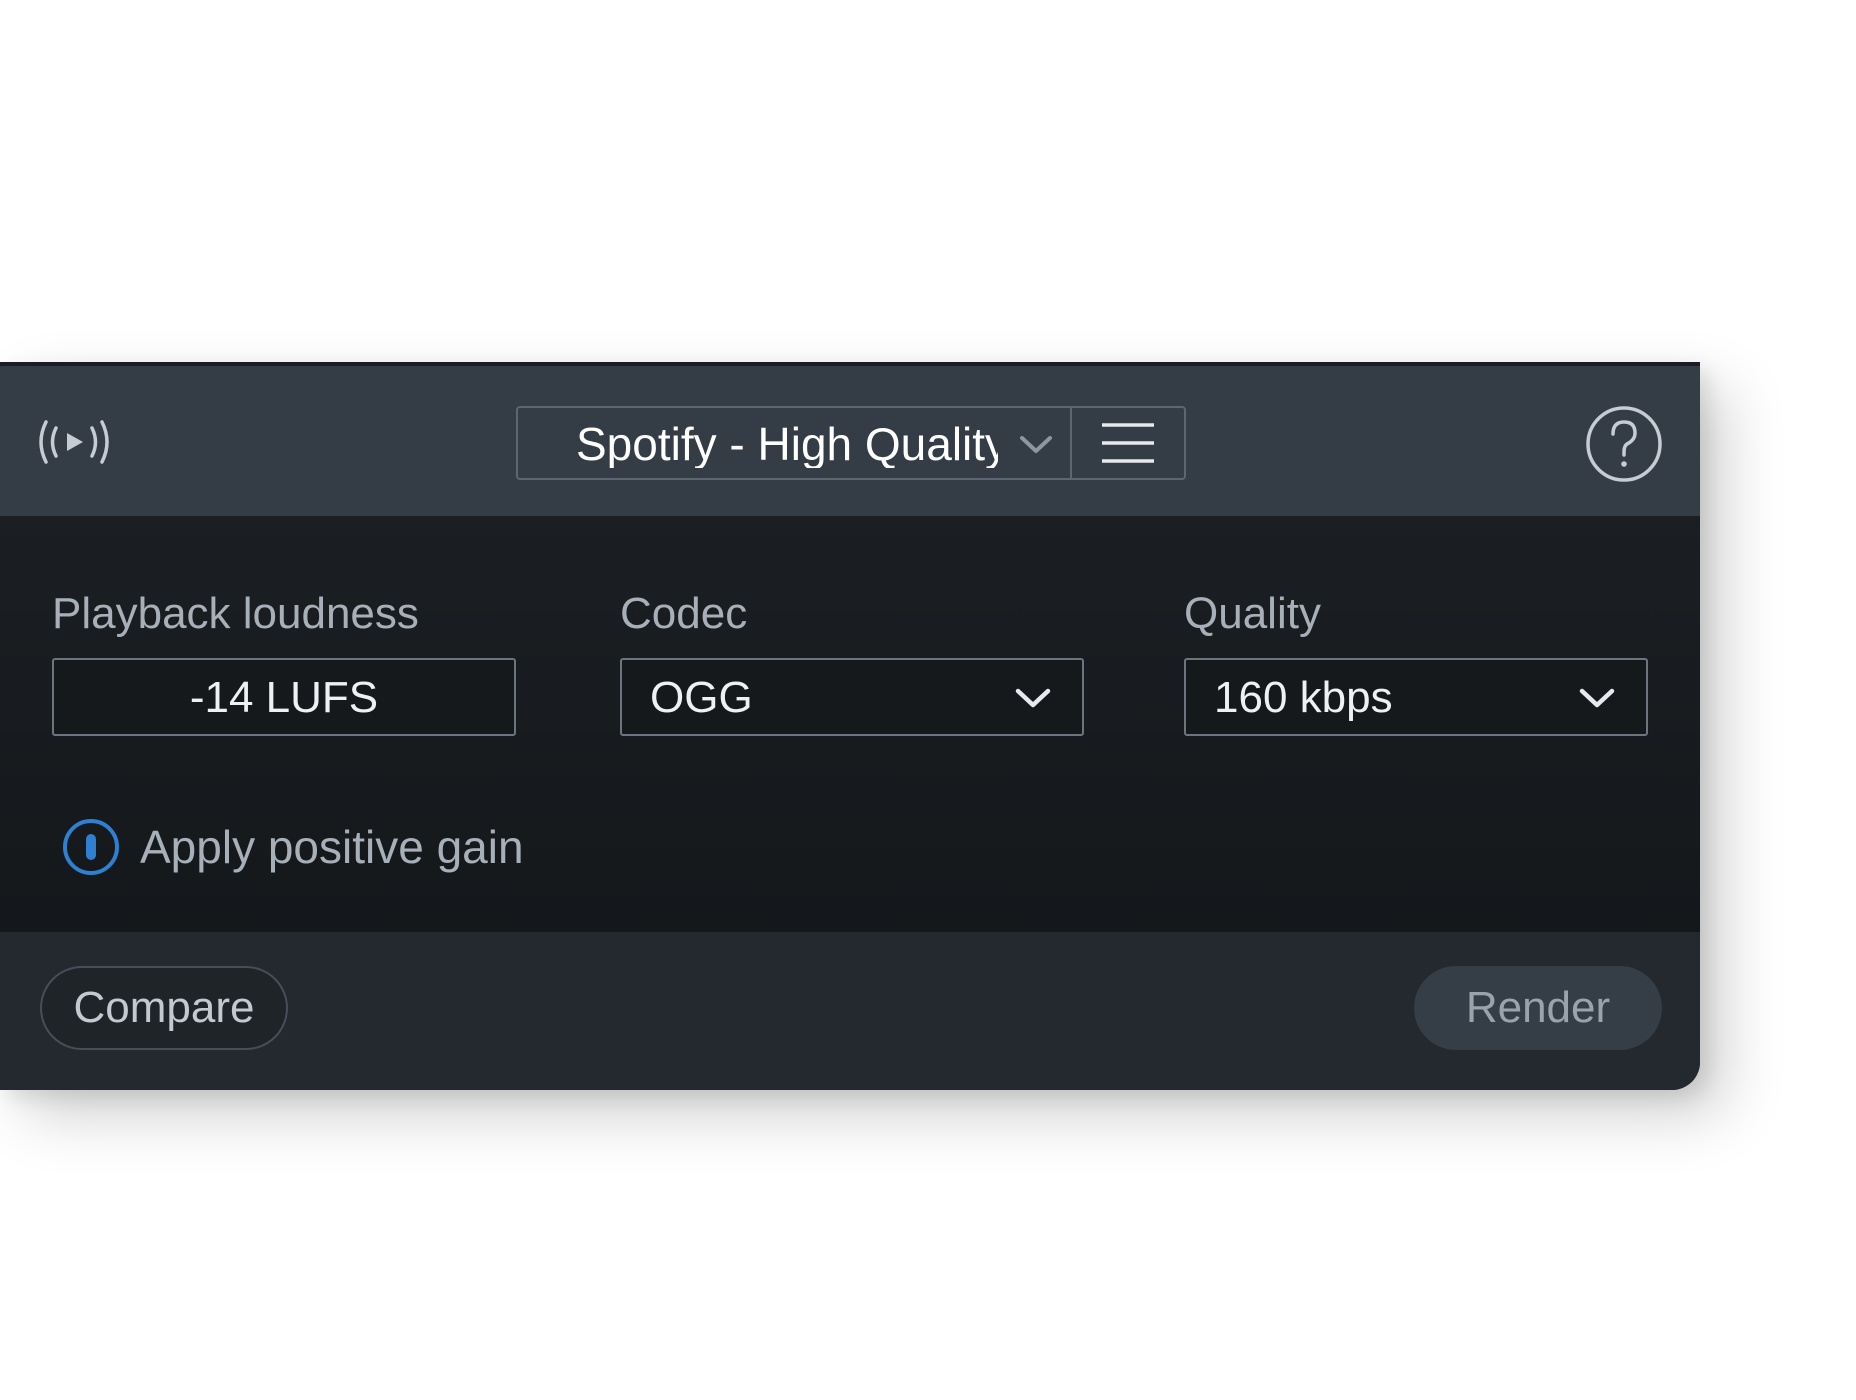 The width and height of the screenshot is (1856, 1400). What do you see at coordinates (1303, 697) in the screenshot?
I see `quality-value: 160 kbps` at bounding box center [1303, 697].